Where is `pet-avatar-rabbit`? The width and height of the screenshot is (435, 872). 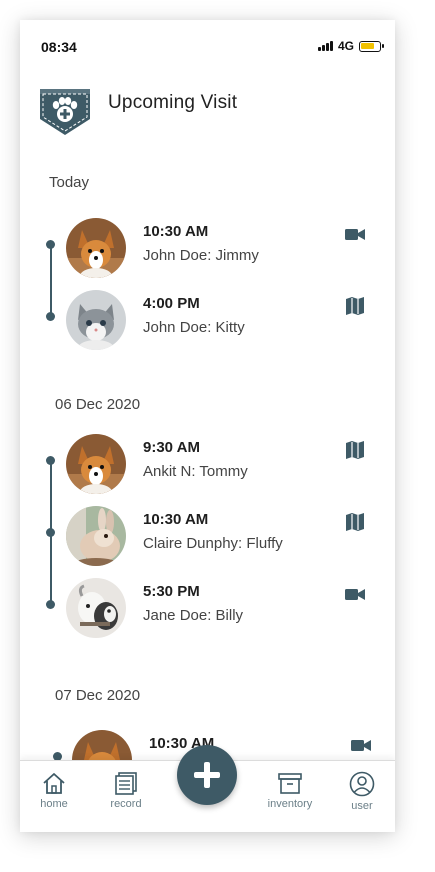 pet-avatar-rabbit is located at coordinates (96, 536).